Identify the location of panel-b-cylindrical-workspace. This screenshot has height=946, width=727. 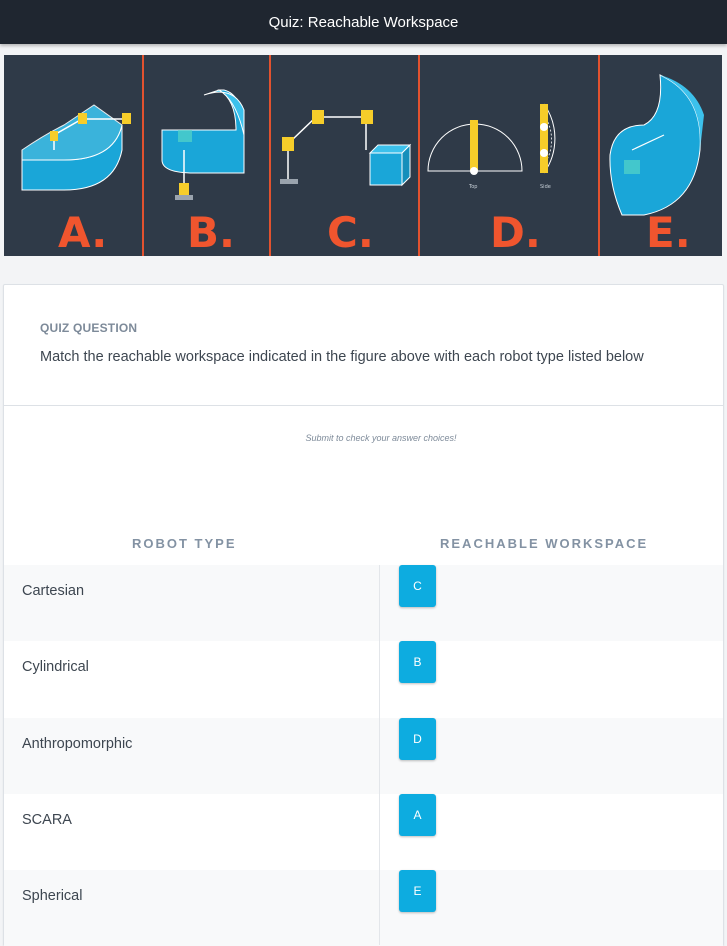
(203, 144).